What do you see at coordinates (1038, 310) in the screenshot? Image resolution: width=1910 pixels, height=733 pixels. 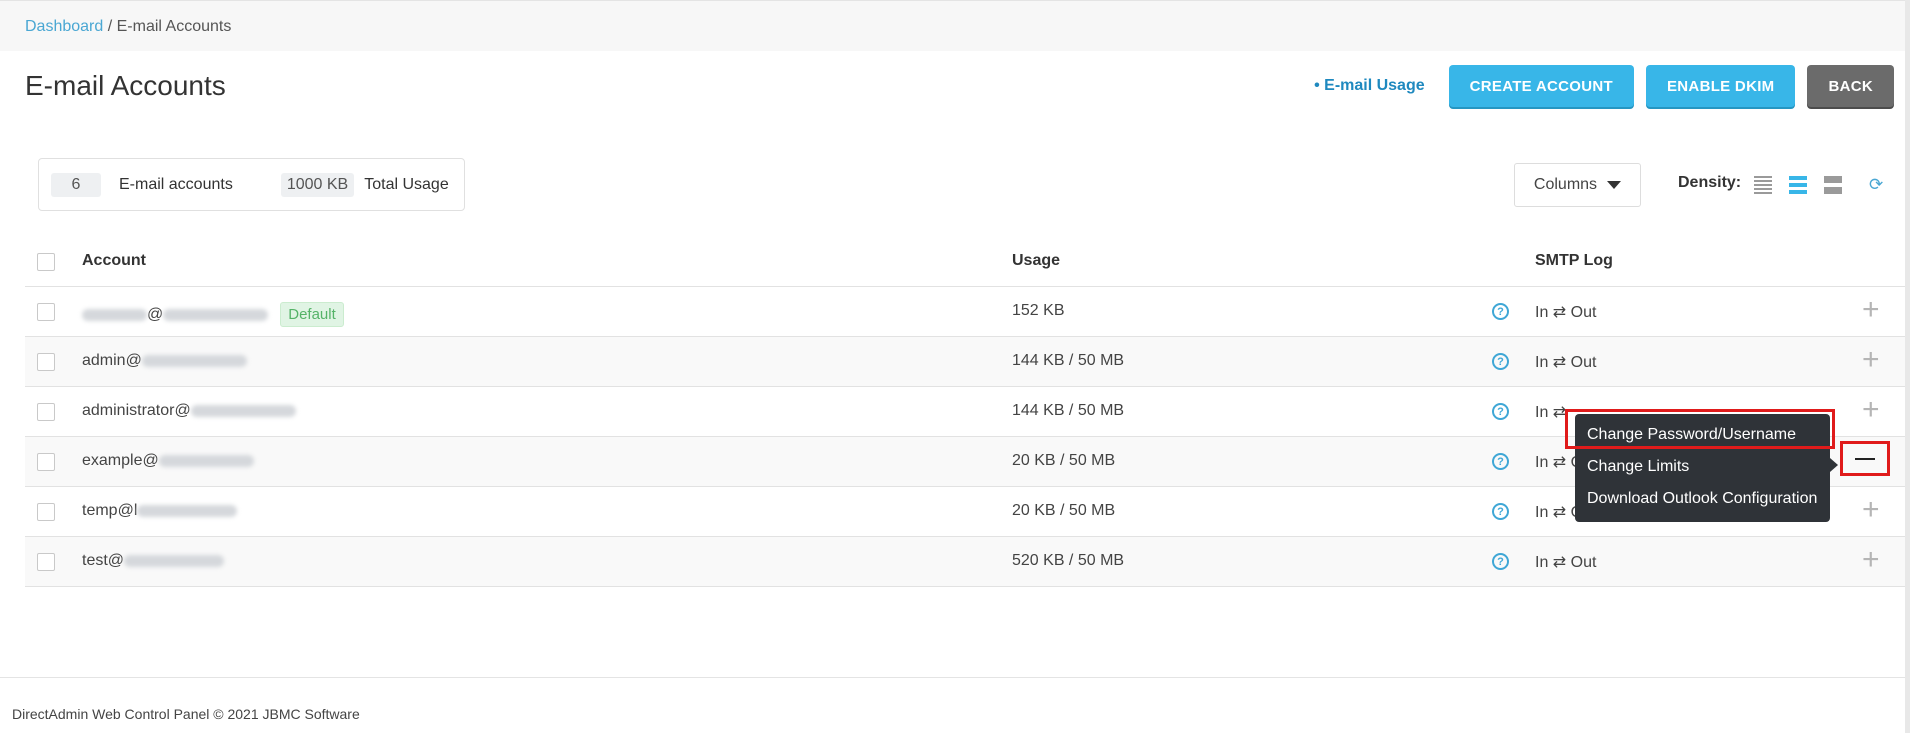 I see `usage-cell: 152 KB` at bounding box center [1038, 310].